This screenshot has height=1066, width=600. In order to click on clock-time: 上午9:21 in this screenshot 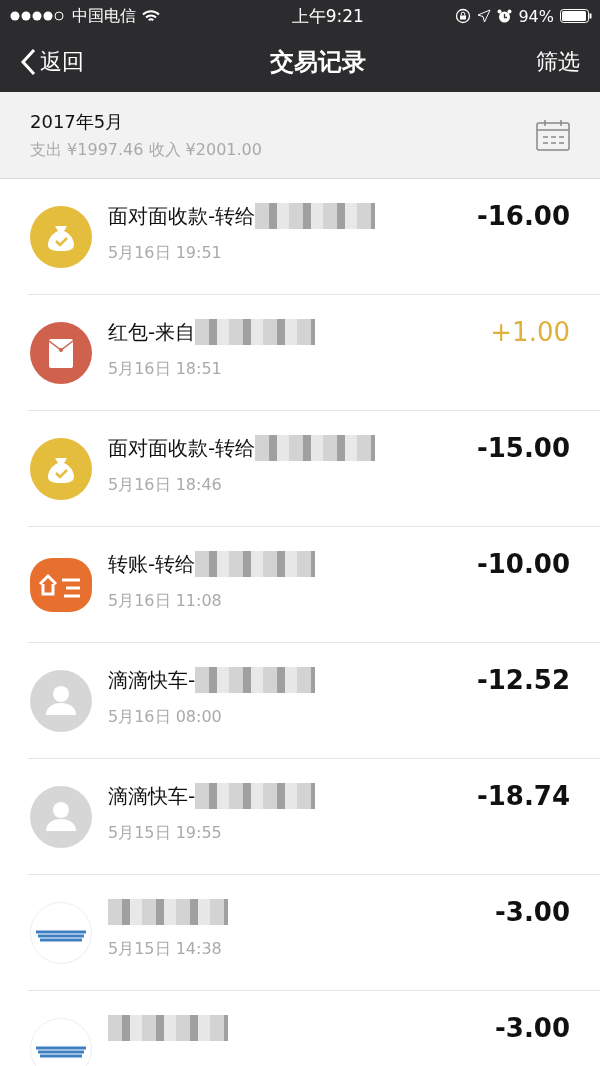, I will do `click(327, 16)`.